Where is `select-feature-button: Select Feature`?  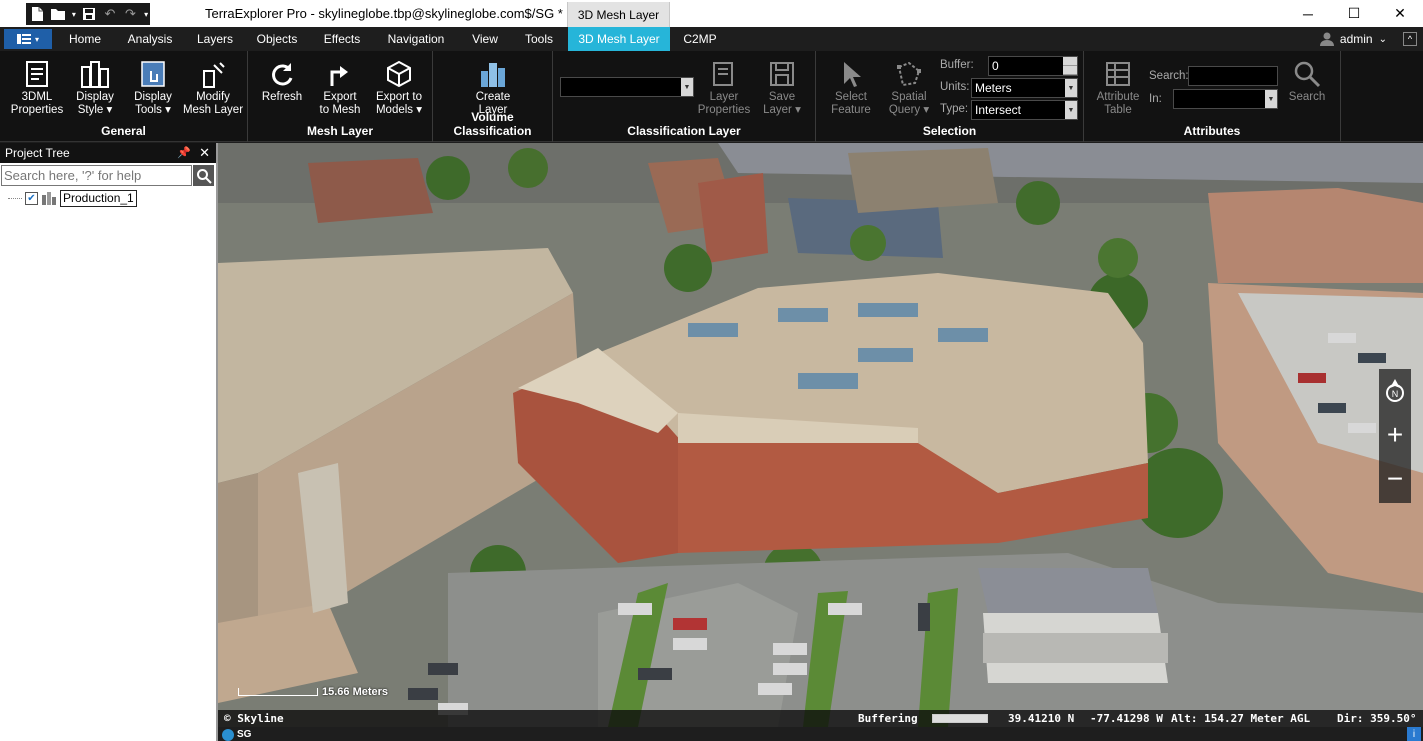 select-feature-button: Select Feature is located at coordinates (851, 90).